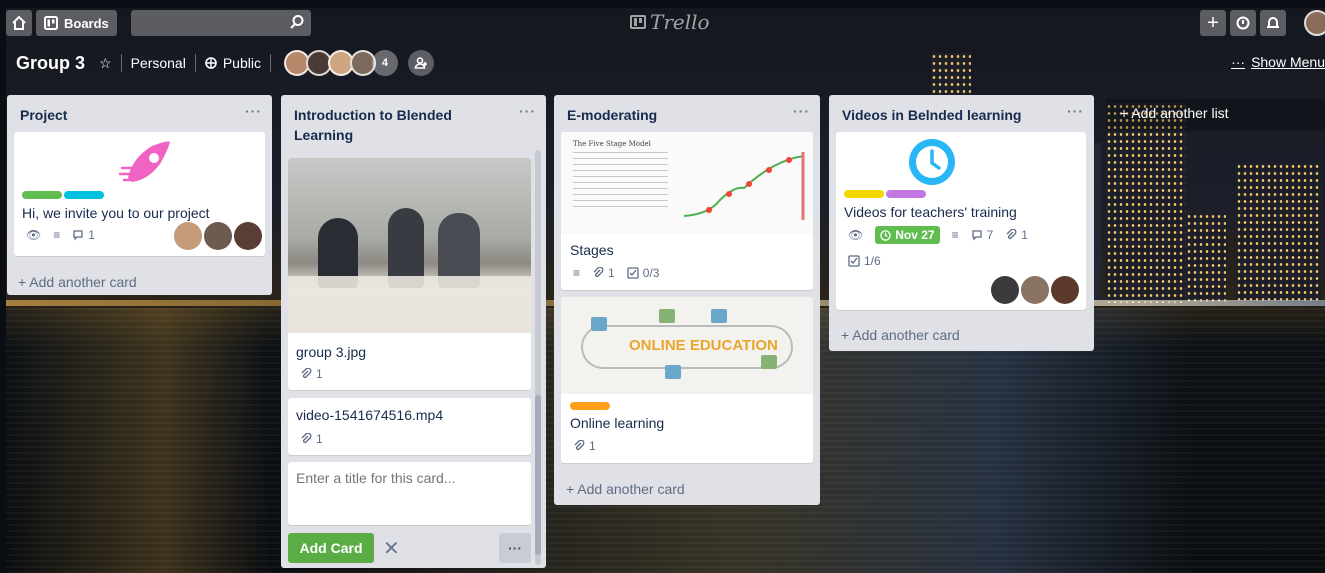  I want to click on card-title-input, so click(409, 493).